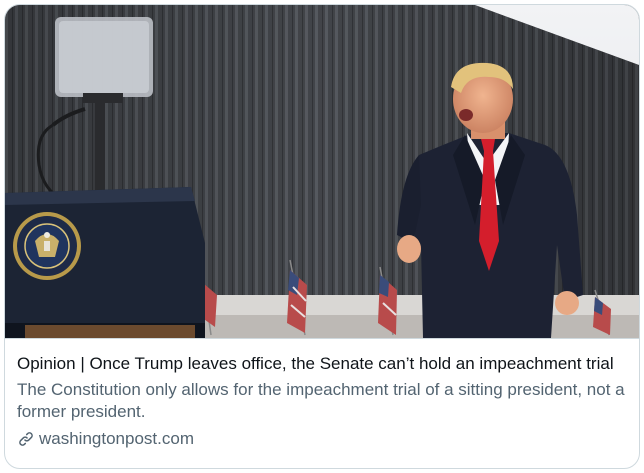 Image resolution: width=644 pixels, height=473 pixels. Describe the element at coordinates (322, 439) in the screenshot. I see `card-domain-row: washingtonpost.com` at that location.